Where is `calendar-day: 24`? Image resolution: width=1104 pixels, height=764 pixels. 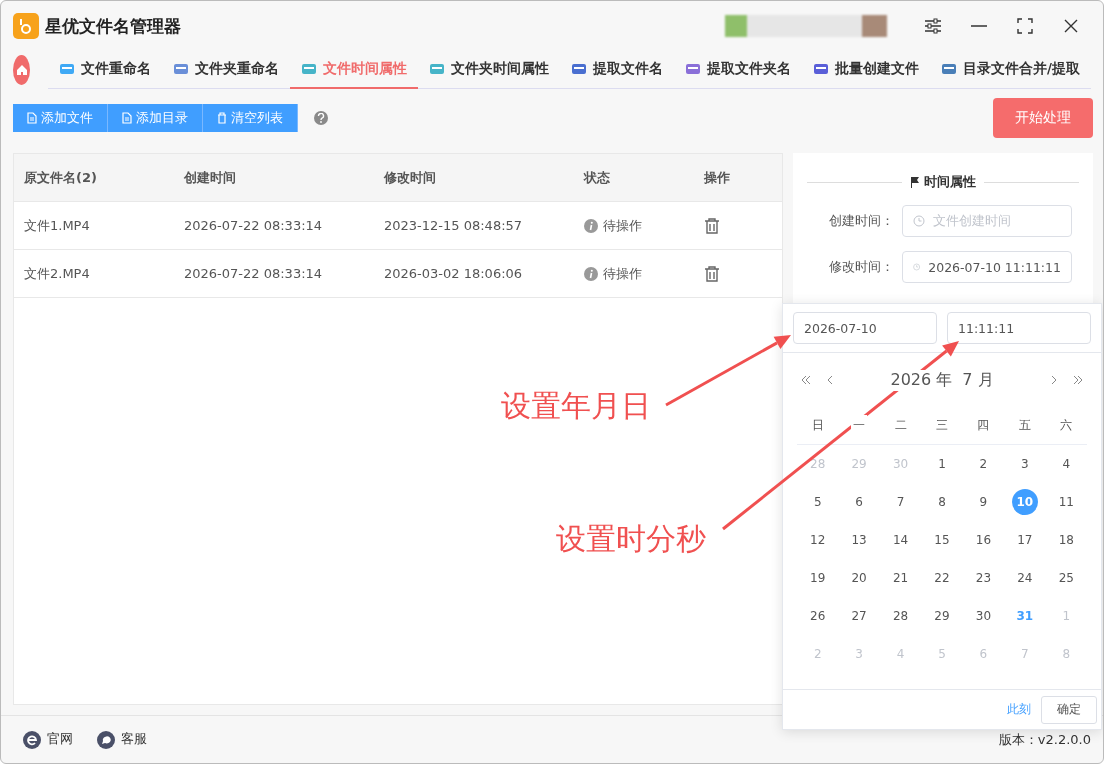
calendar-day: 24 is located at coordinates (1024, 578).